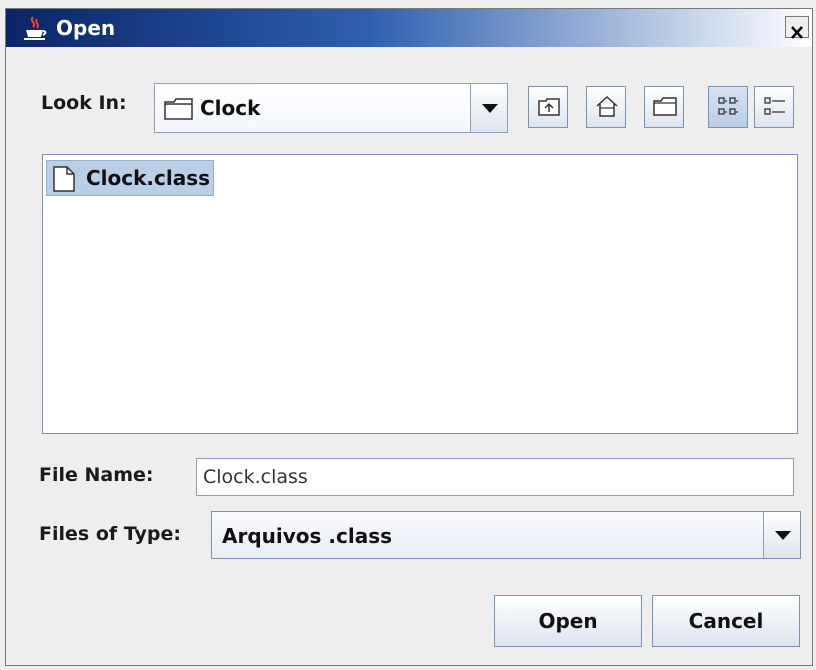 Image resolution: width=816 pixels, height=670 pixels. Describe the element at coordinates (178, 109) in the screenshot. I see `folder-icon` at that location.